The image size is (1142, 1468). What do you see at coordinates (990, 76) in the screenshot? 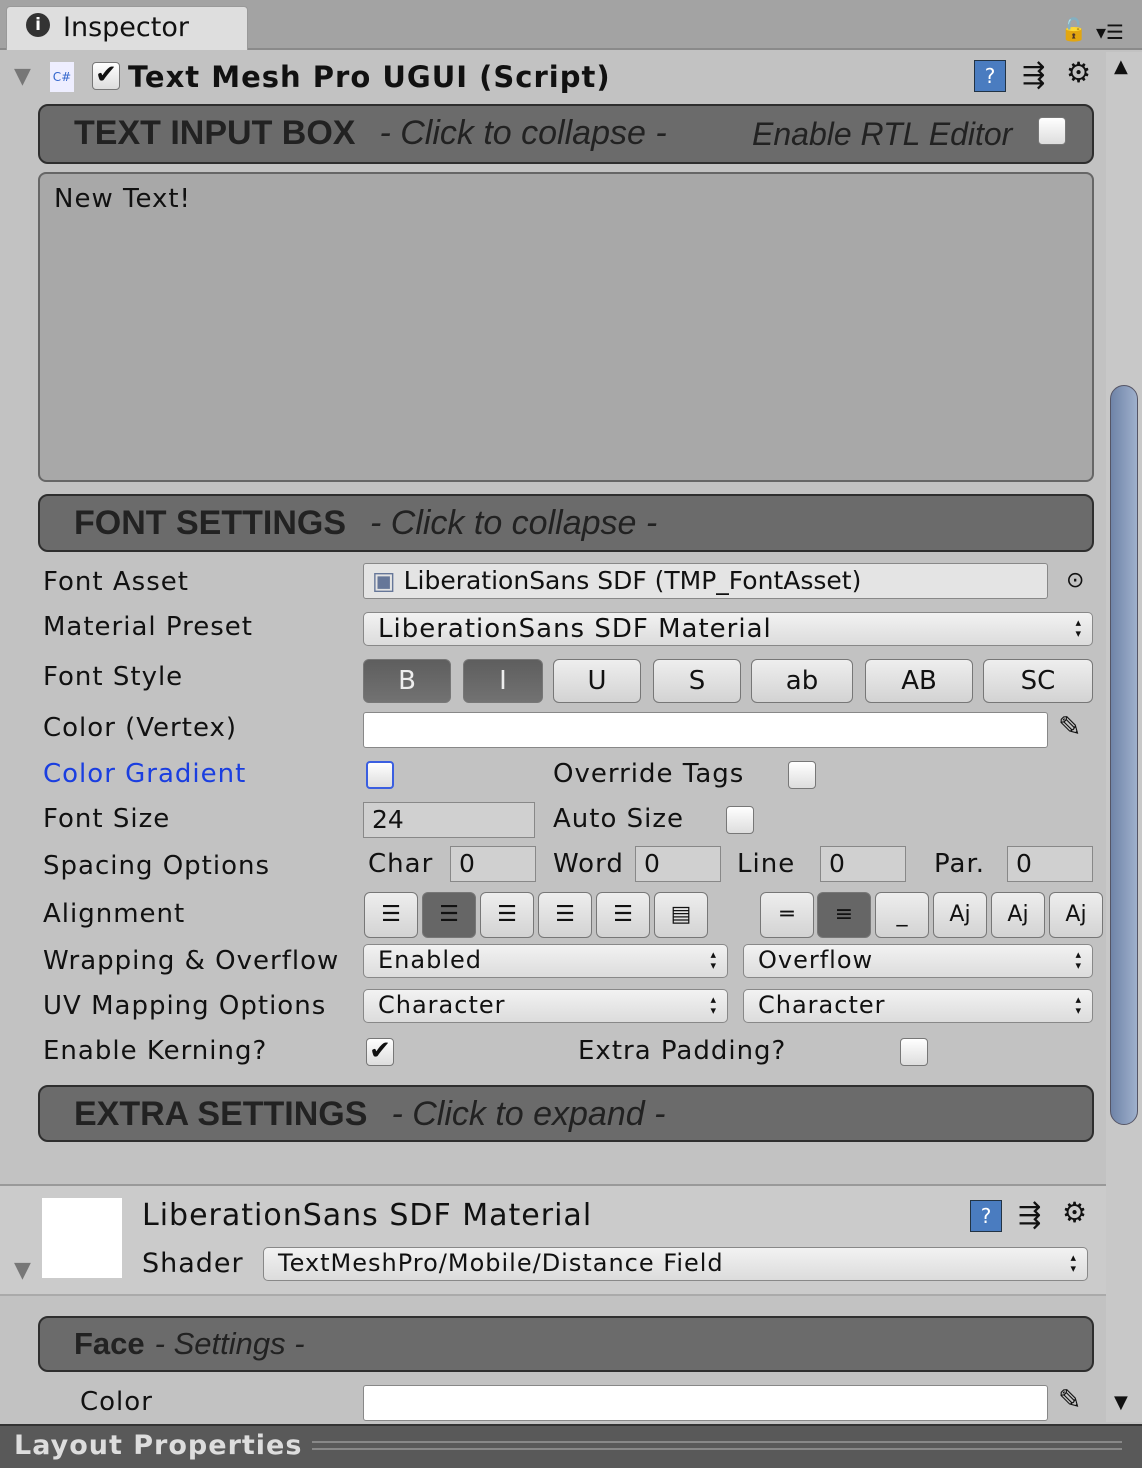
I see `help-icon: ?` at bounding box center [990, 76].